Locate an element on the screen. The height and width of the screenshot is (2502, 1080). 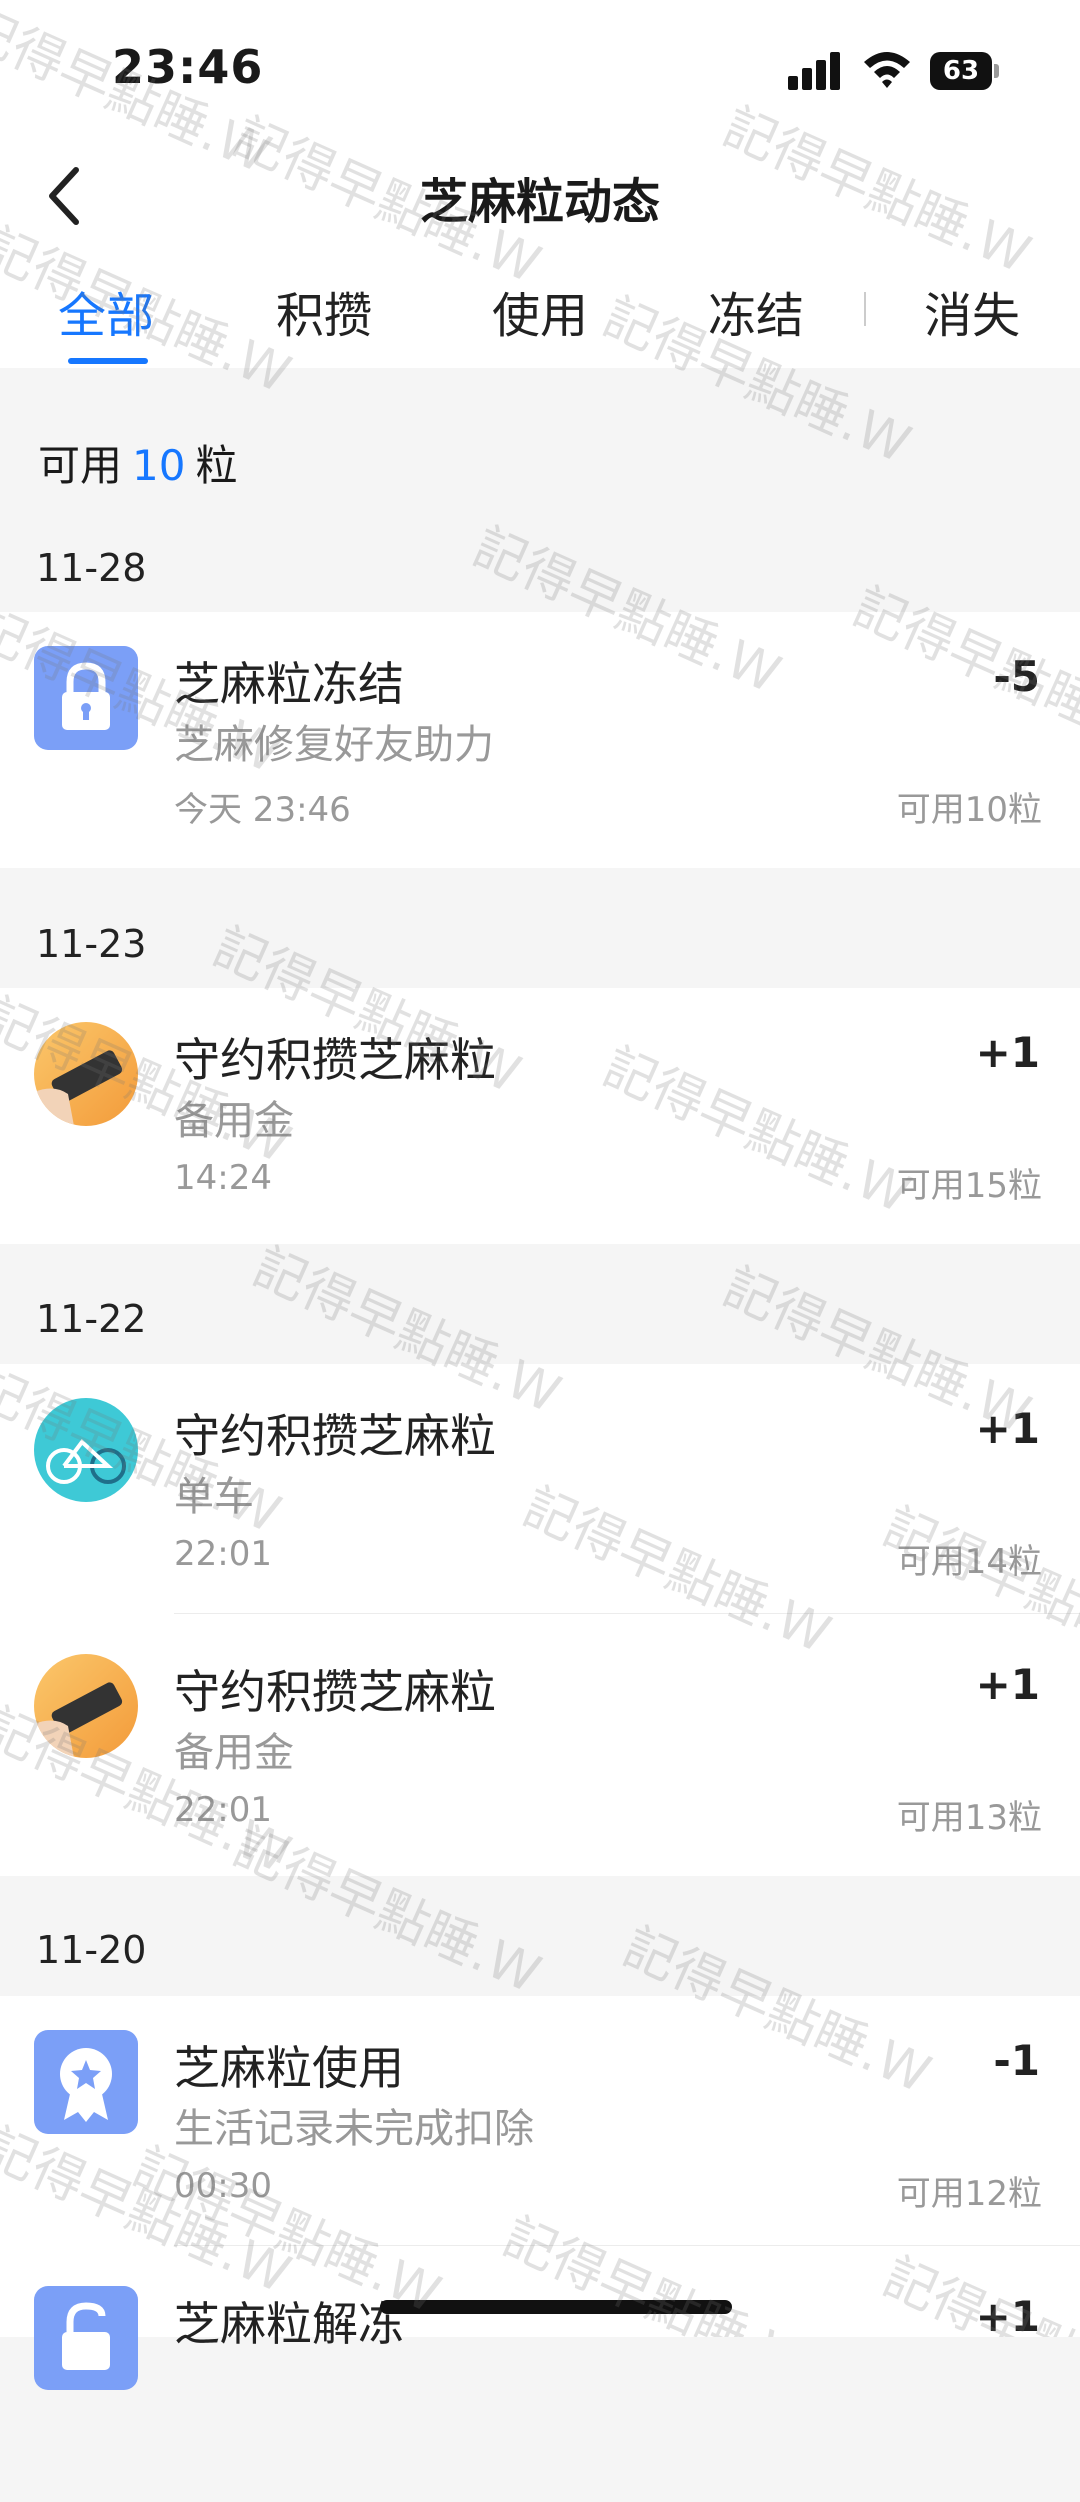
page-title: 芝麻粒动态 is located at coordinates (539, 202).